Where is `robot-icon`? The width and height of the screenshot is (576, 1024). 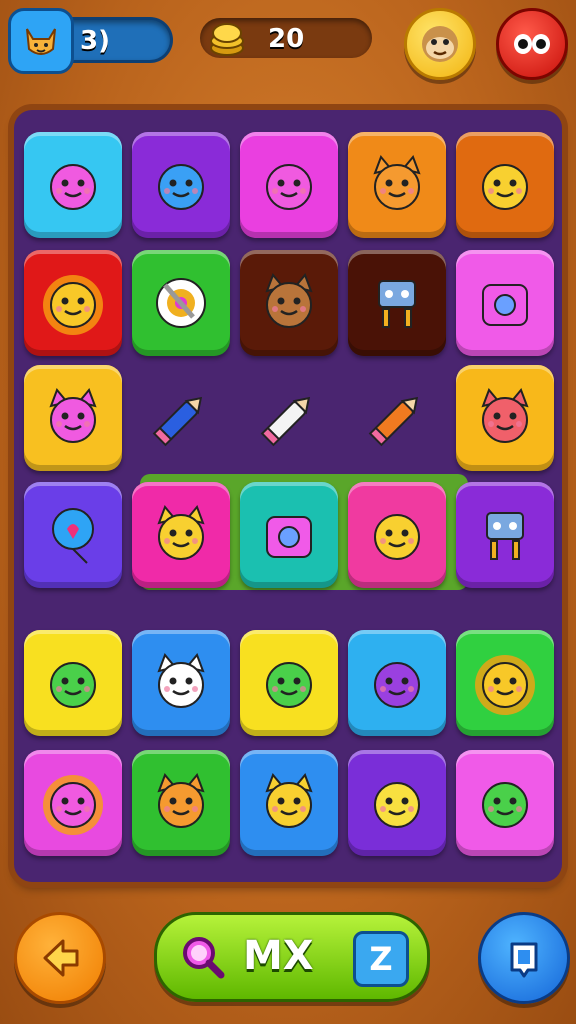
robot-icon is located at coordinates (505, 536).